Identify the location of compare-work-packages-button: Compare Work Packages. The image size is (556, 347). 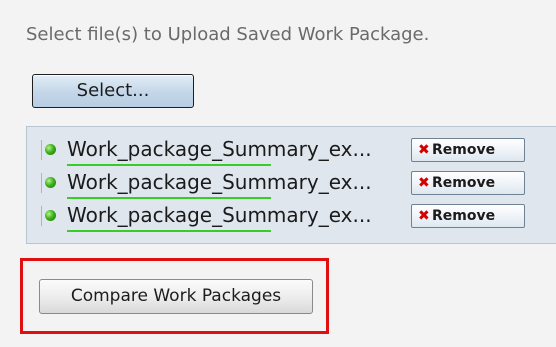
(176, 296).